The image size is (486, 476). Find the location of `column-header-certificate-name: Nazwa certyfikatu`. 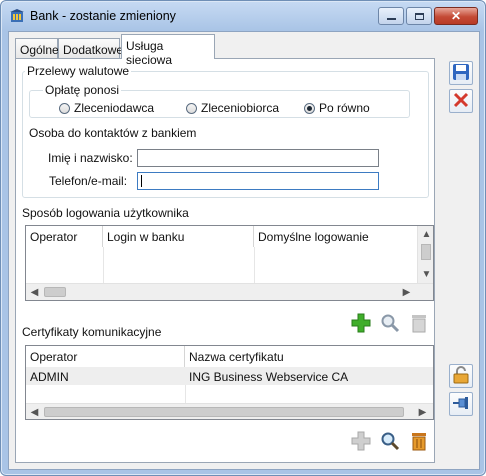

column-header-certificate-name: Nazwa certyfikatu is located at coordinates (309, 356).